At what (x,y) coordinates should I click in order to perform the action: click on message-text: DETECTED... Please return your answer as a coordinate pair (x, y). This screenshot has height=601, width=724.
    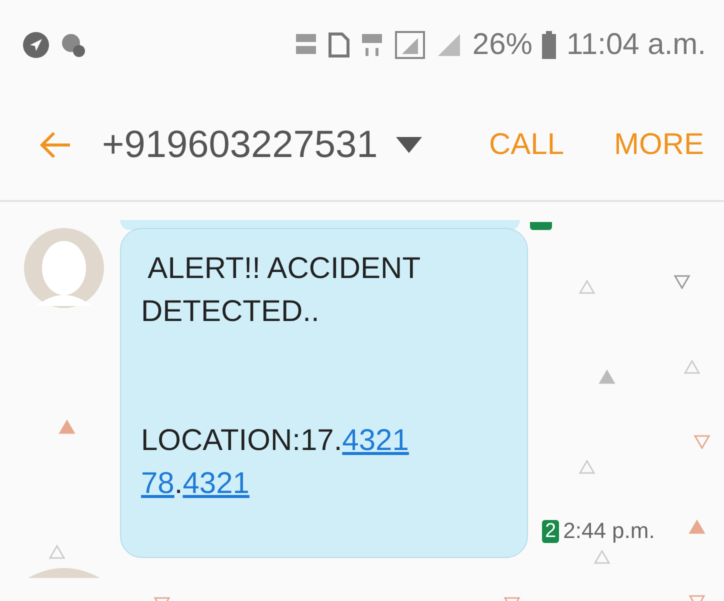
    Looking at the image, I should click on (230, 311).